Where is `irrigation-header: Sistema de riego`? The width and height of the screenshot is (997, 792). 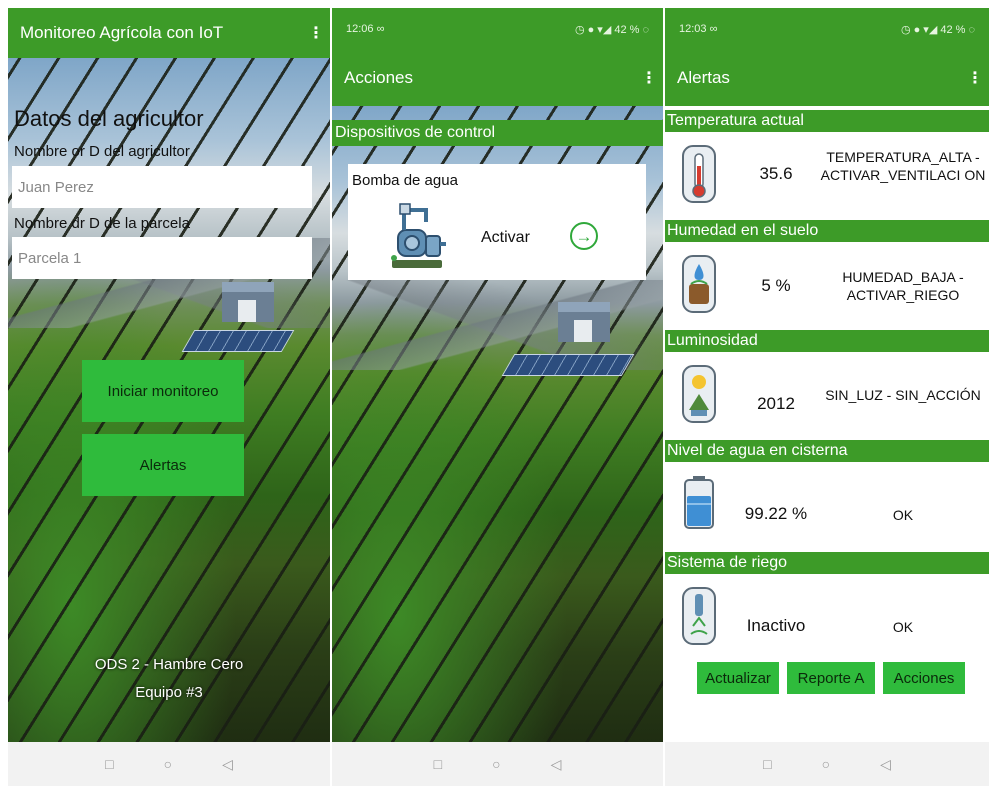 irrigation-header: Sistema de riego is located at coordinates (827, 563).